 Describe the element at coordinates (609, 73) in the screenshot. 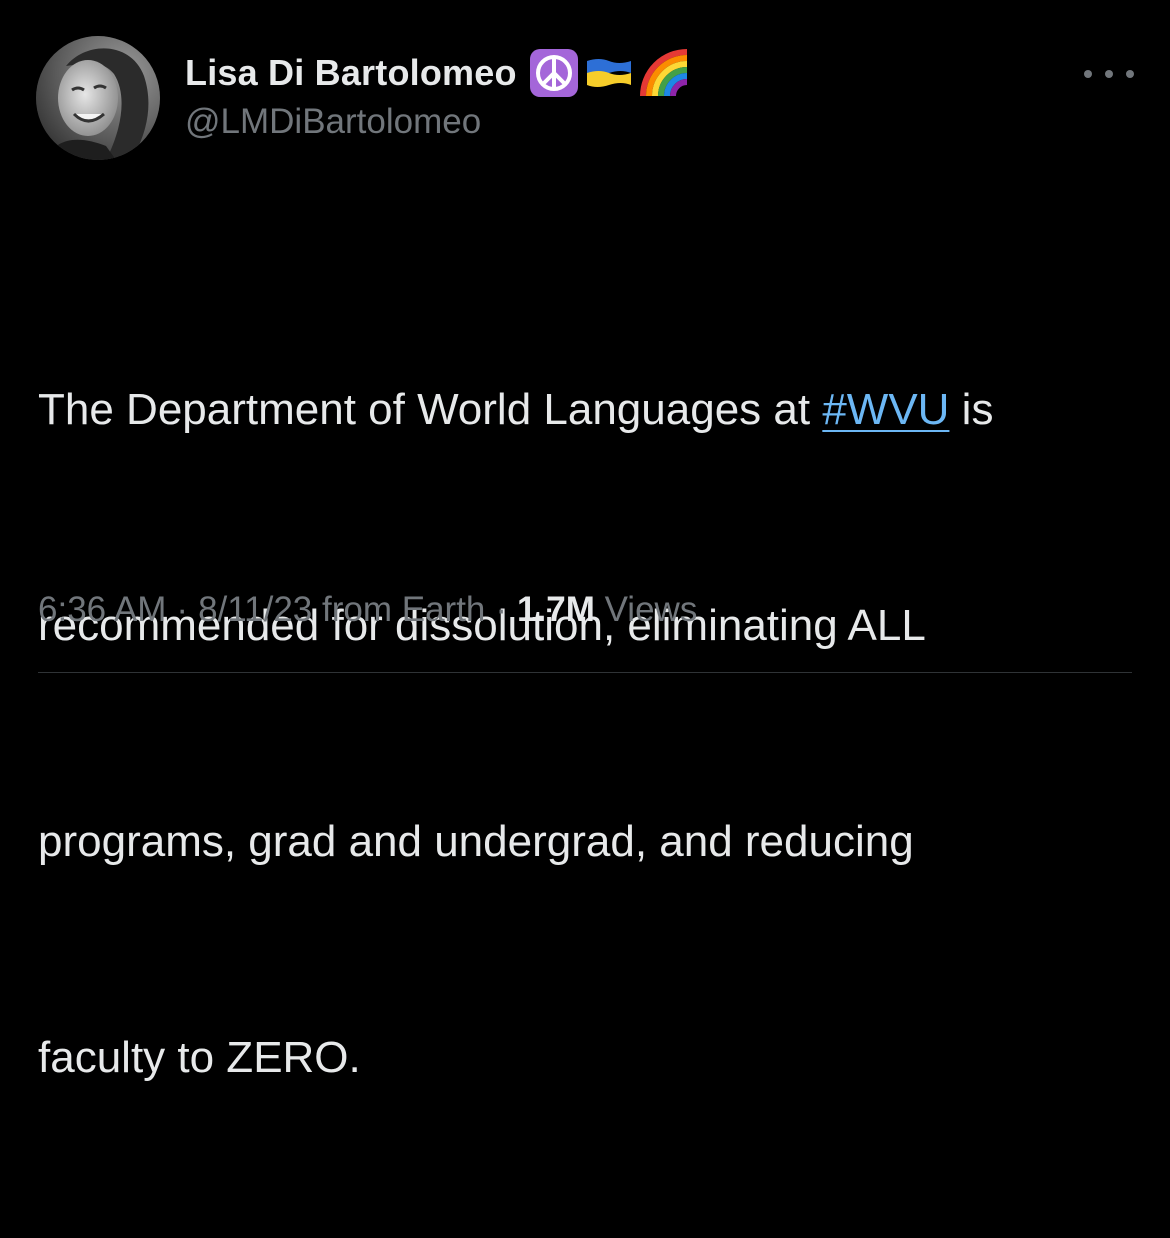

I see `ukraine-flag-icon` at that location.